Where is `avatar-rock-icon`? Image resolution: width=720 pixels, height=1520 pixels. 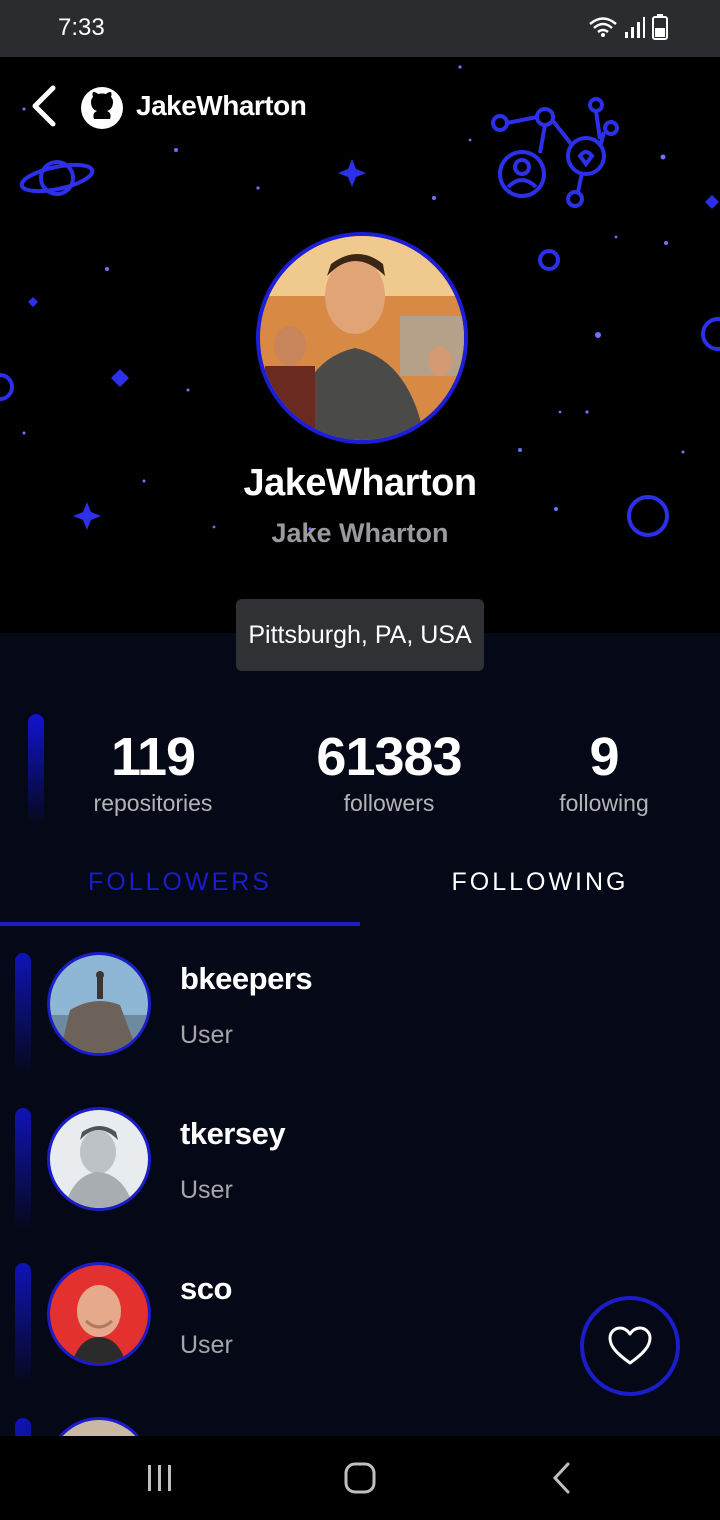 avatar-rock-icon is located at coordinates (99, 1004).